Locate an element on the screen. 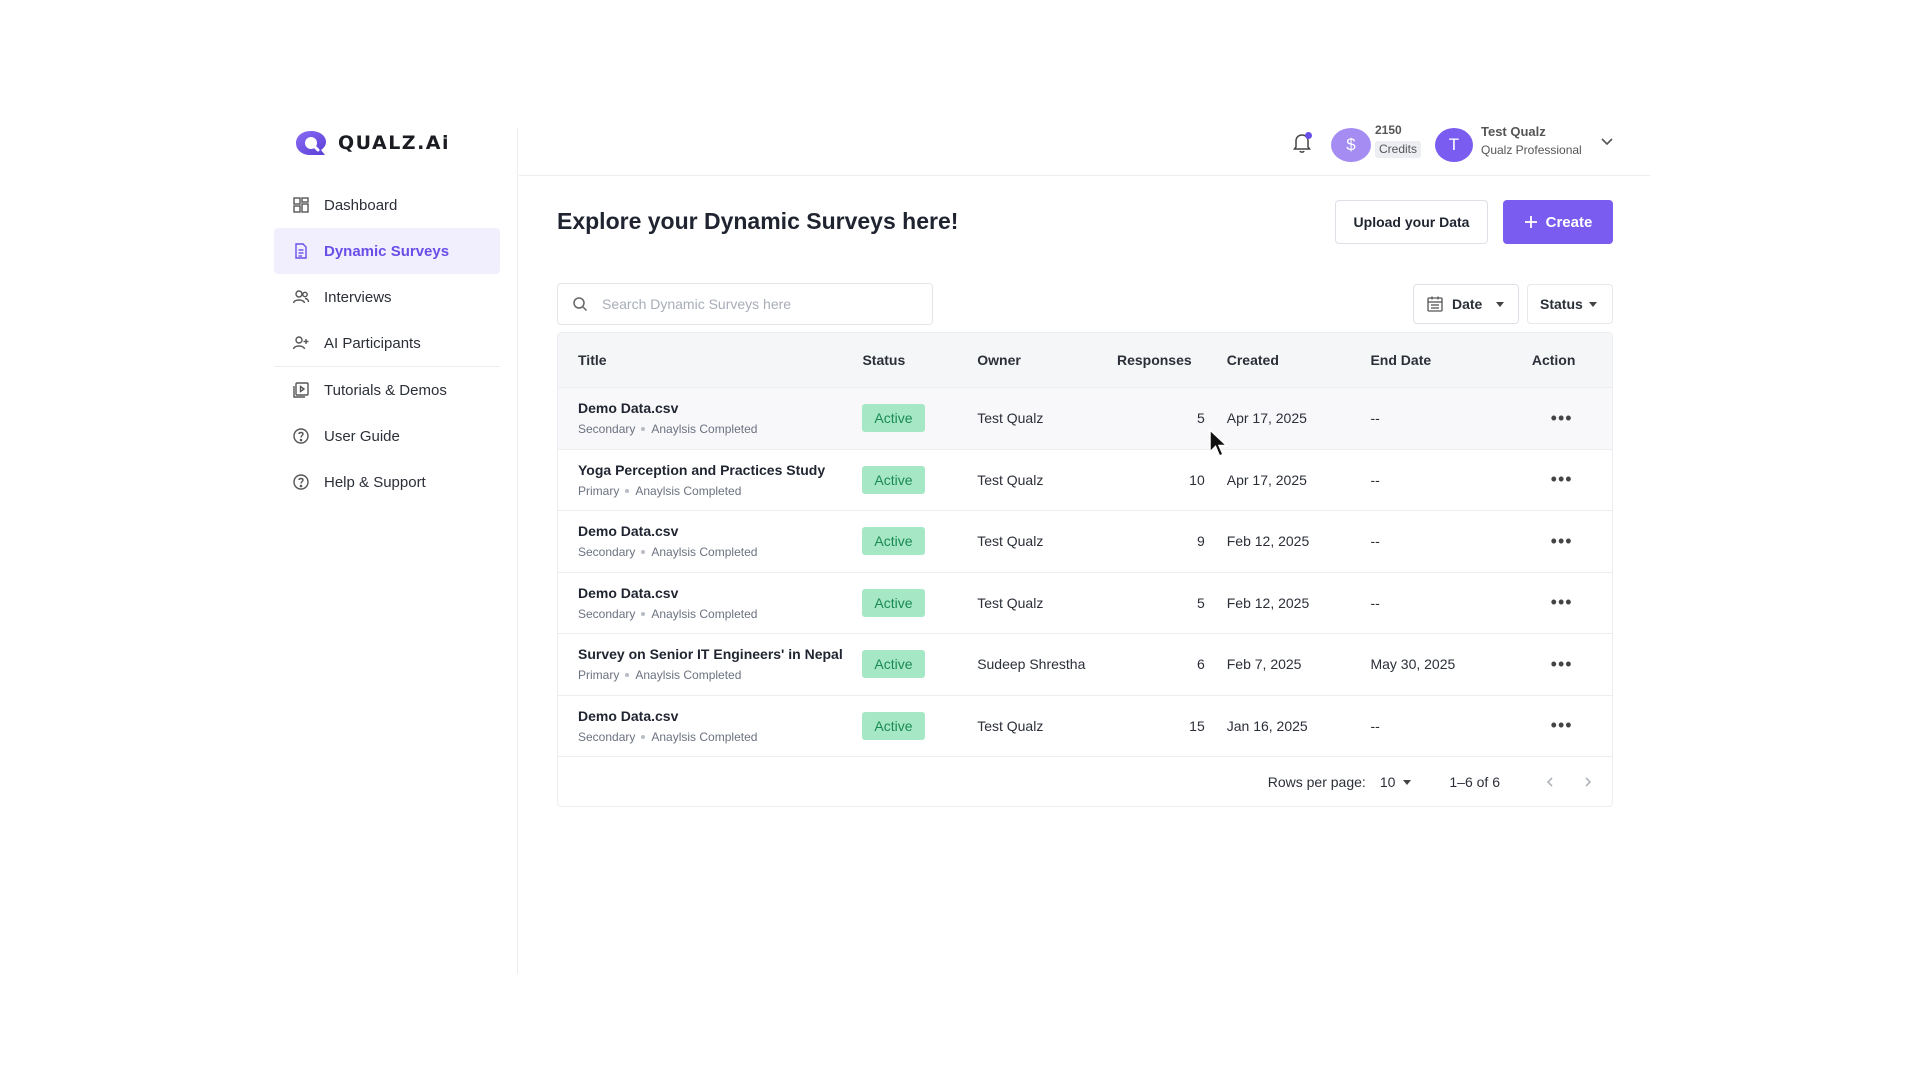 The width and height of the screenshot is (1920, 1080). column-header-responses: Responses is located at coordinates (1172, 360).